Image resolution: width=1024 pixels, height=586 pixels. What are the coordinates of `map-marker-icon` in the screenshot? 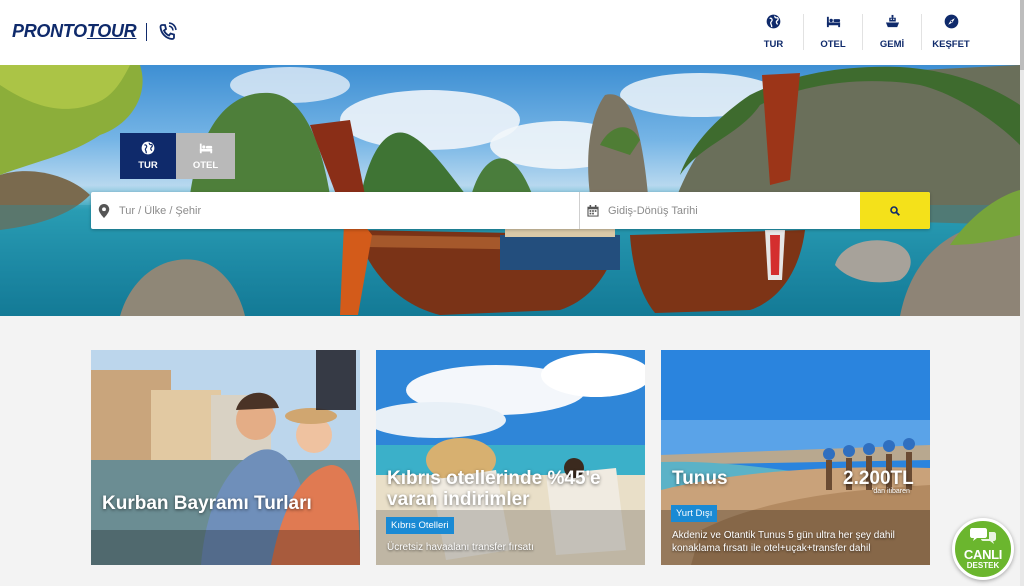 It's located at (104, 210).